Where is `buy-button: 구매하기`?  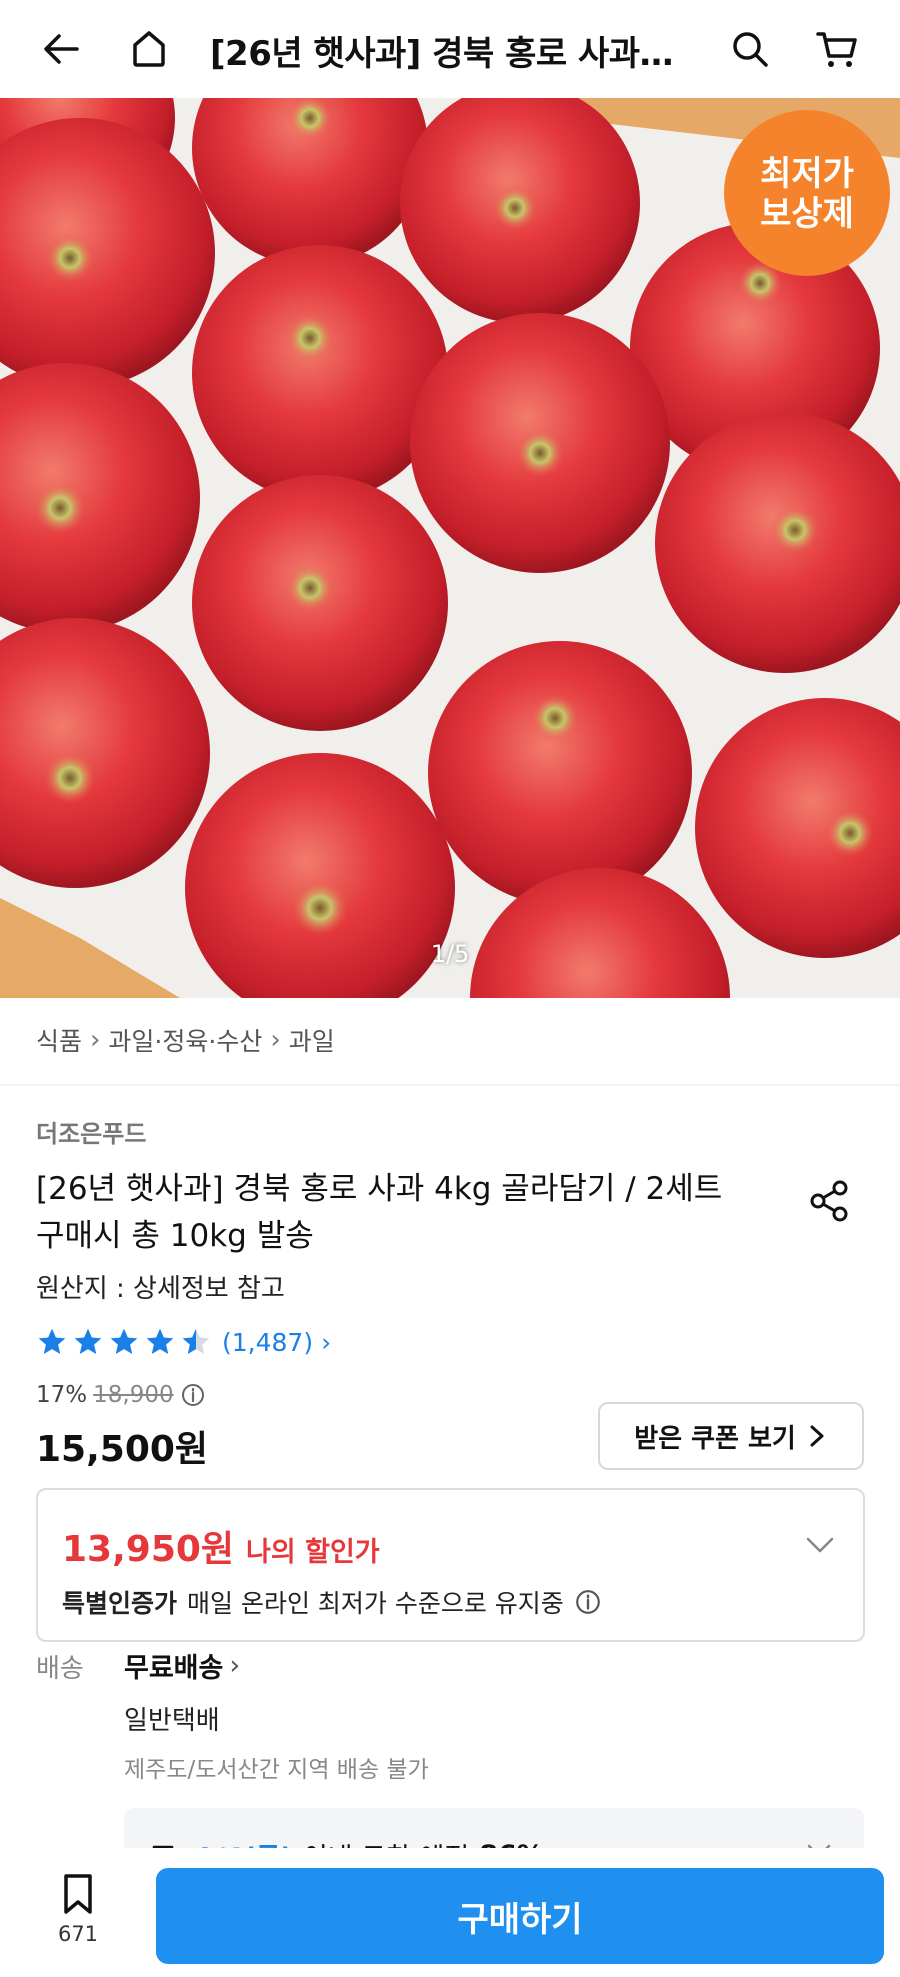 buy-button: 구매하기 is located at coordinates (520, 1916).